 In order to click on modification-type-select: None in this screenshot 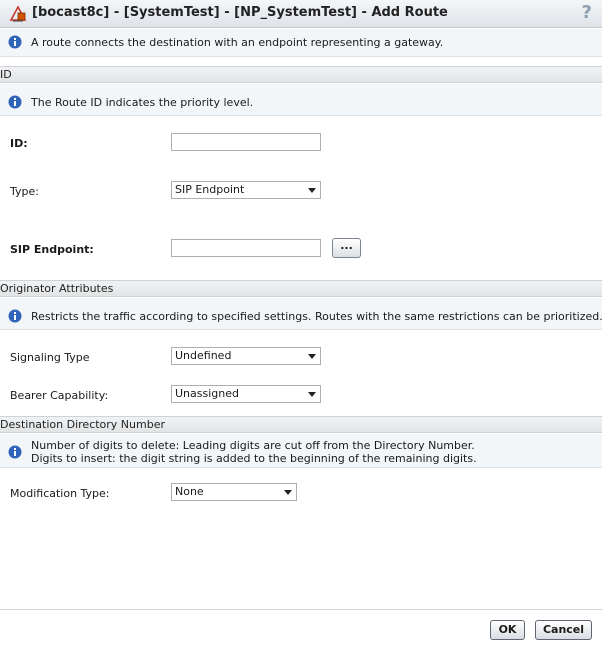, I will do `click(234, 492)`.